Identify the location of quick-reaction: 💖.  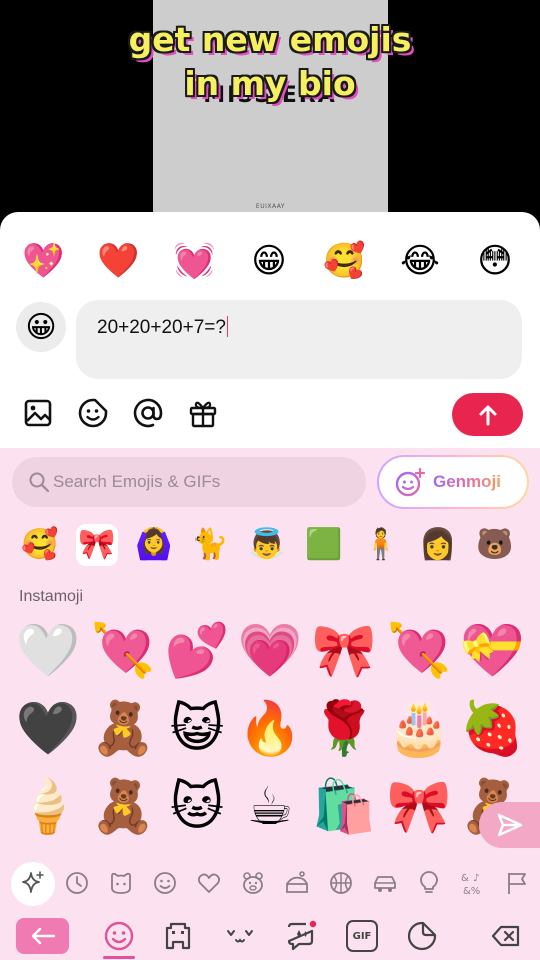
(43, 261).